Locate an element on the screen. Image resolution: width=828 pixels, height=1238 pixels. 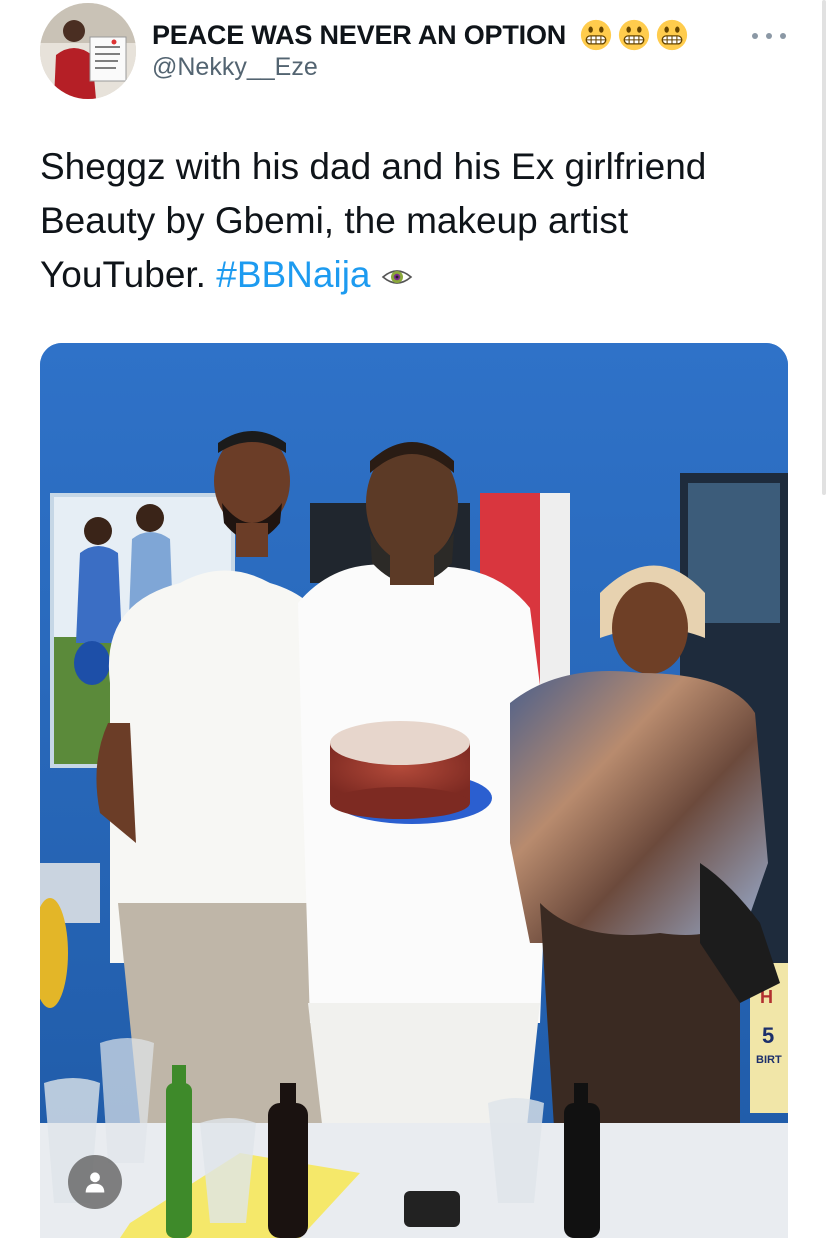
name-emojis is located at coordinates (631, 35).